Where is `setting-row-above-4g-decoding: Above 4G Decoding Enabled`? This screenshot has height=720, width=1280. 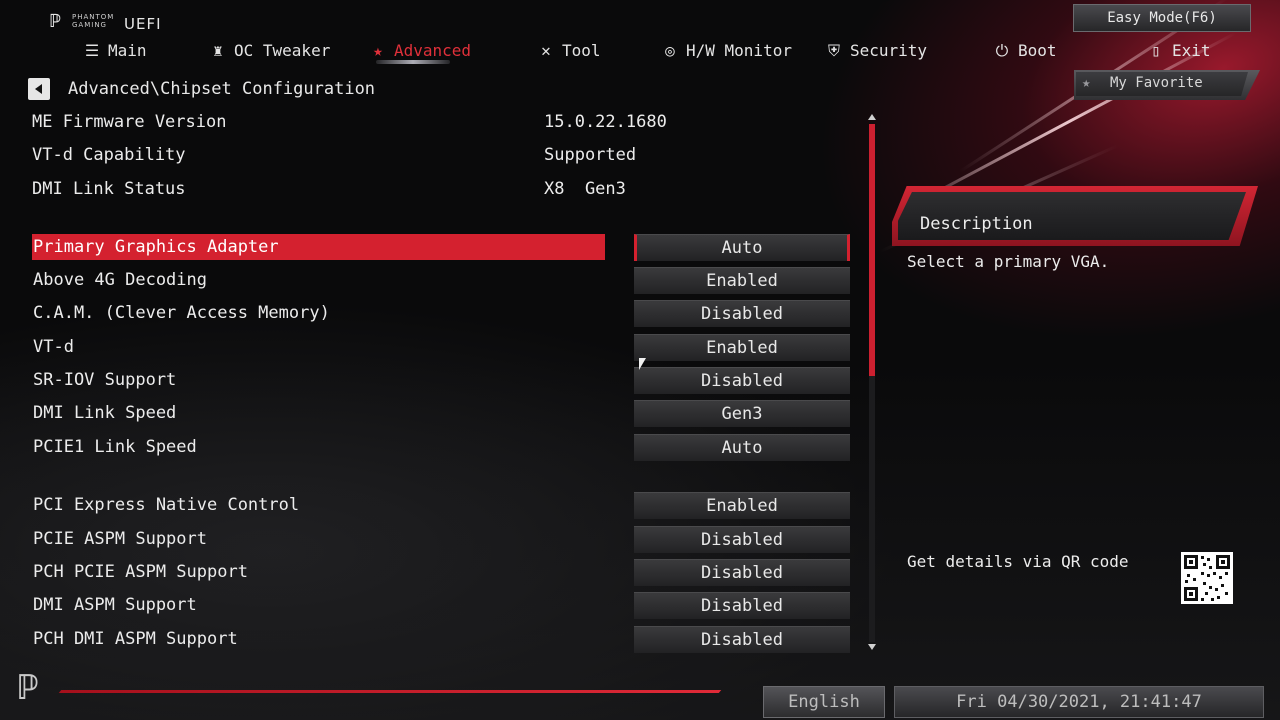
setting-row-above-4g-decoding: Above 4G Decoding Enabled is located at coordinates (442, 281).